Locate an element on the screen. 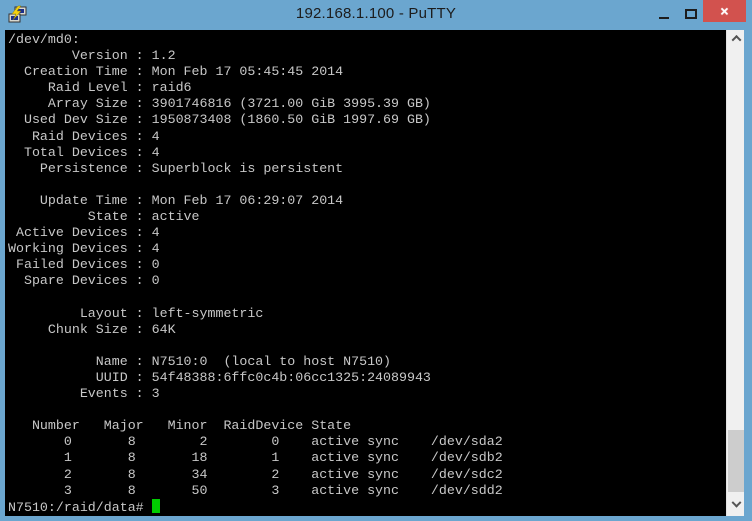  chevron-down-icon is located at coordinates (736, 502).